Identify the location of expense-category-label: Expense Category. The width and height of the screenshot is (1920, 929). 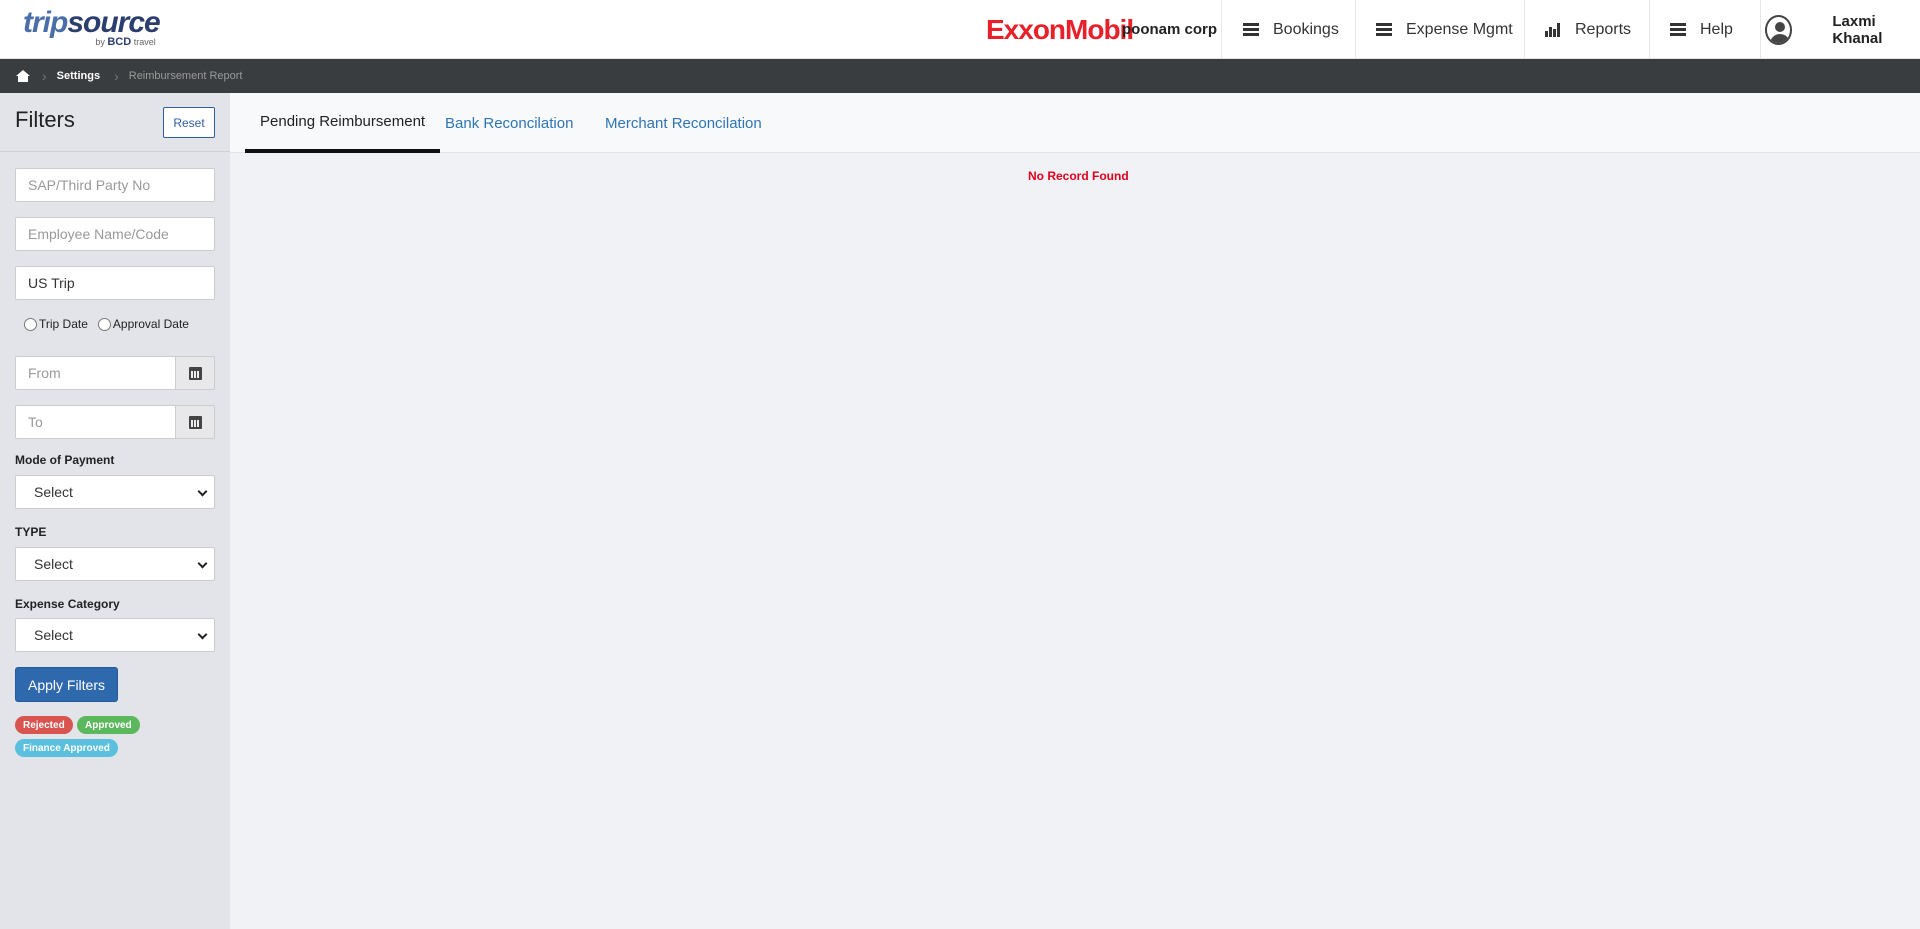
(67, 604).